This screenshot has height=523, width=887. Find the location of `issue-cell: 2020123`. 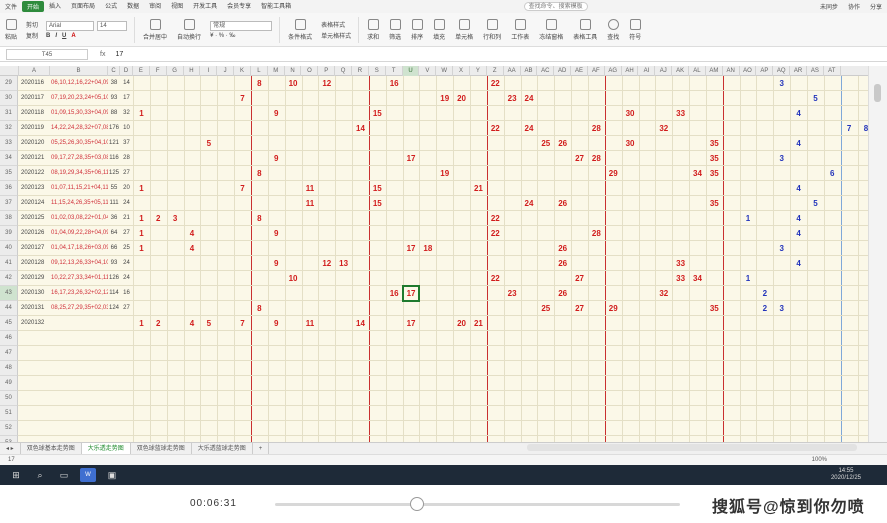

issue-cell: 2020123 is located at coordinates (34, 188).